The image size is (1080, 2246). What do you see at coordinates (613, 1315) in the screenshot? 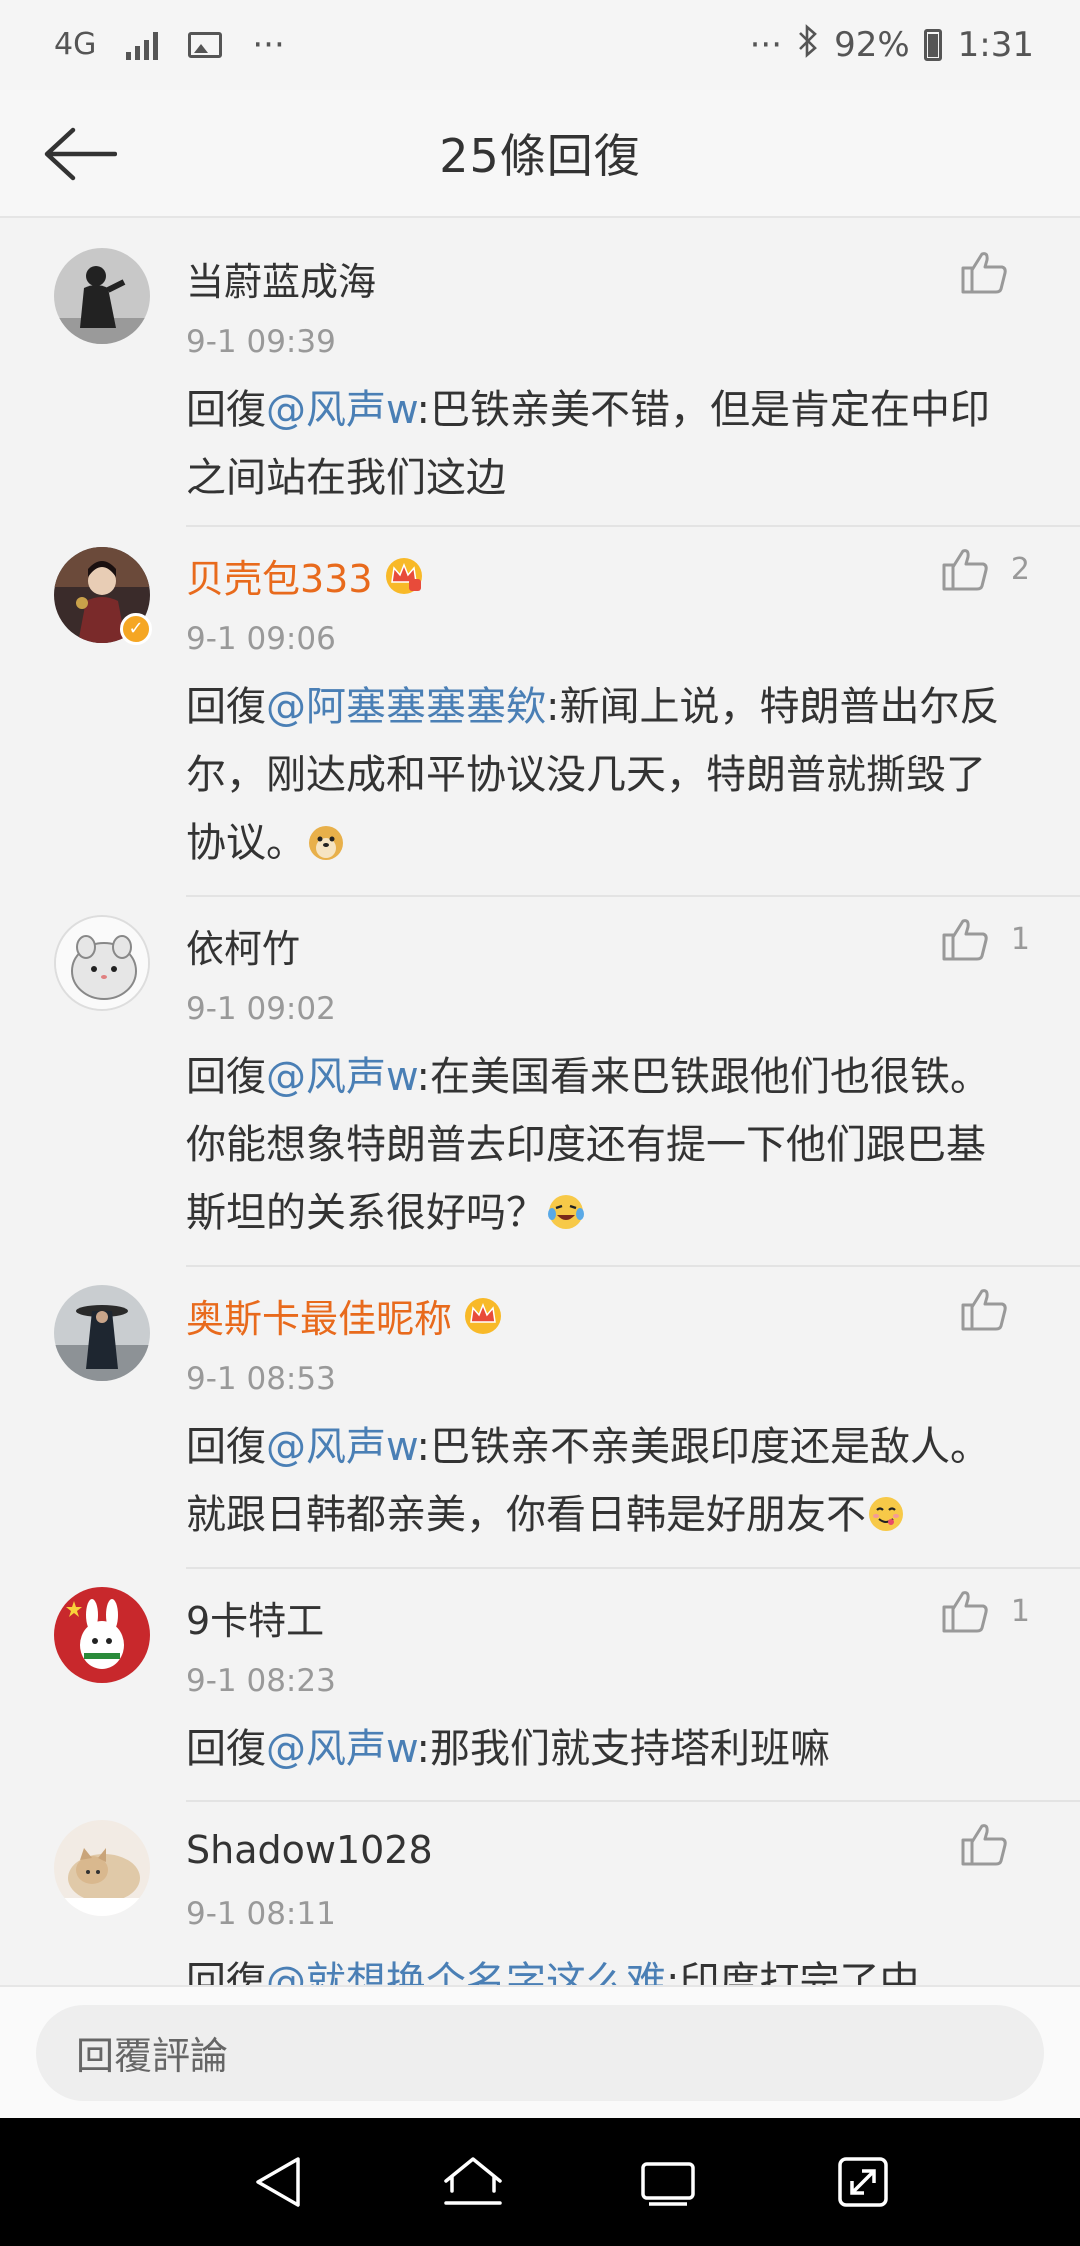
I see `comment-author-row: 奥斯卡最佳昵称` at bounding box center [613, 1315].